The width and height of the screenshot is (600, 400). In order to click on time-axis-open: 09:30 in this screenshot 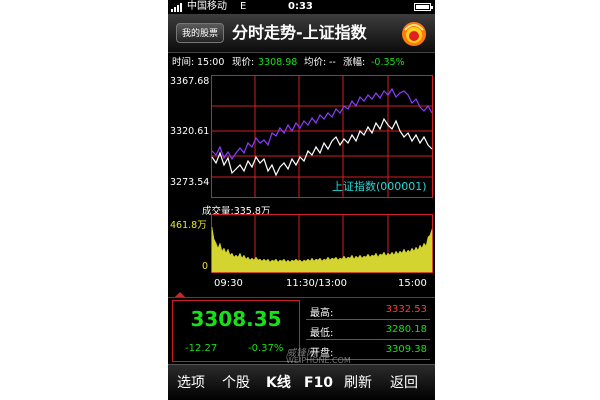, I will do `click(228, 283)`.